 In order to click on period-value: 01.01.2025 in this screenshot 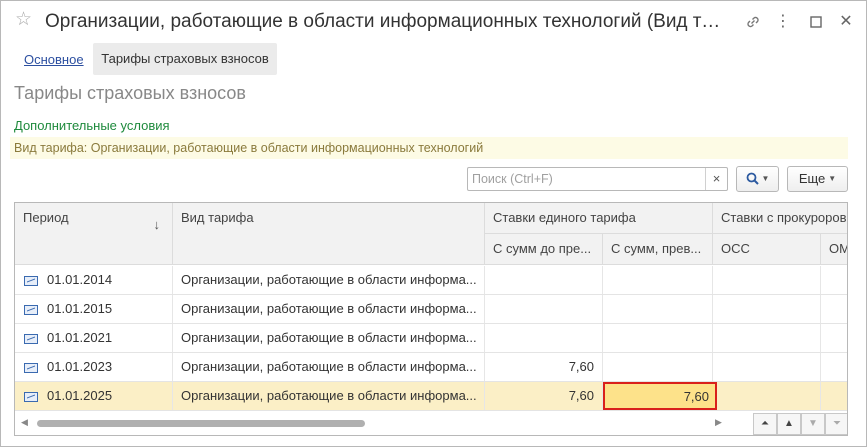, I will do `click(80, 395)`.